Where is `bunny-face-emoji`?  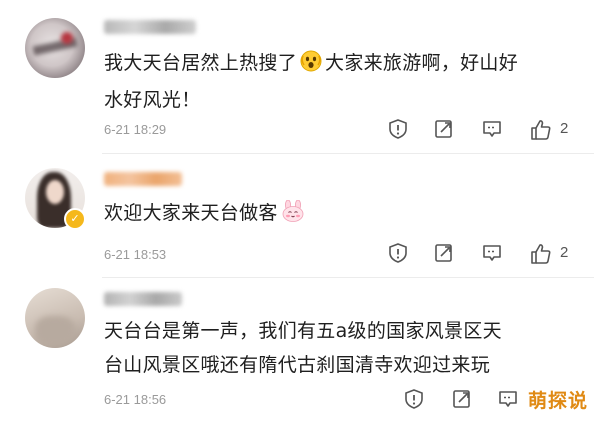
bunny-face-emoji is located at coordinates (293, 216).